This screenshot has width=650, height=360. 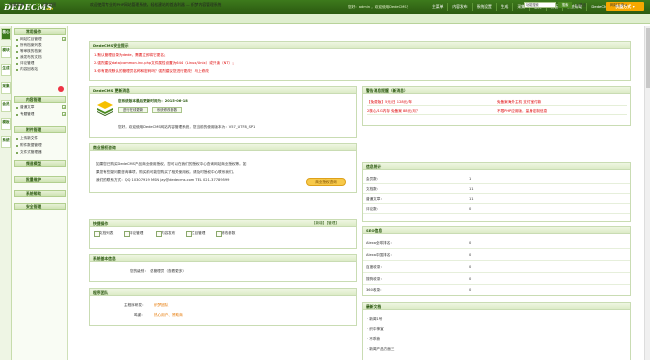 I want to click on latest-doc-item: · 新闻产品方面三, so click(x=380, y=349).